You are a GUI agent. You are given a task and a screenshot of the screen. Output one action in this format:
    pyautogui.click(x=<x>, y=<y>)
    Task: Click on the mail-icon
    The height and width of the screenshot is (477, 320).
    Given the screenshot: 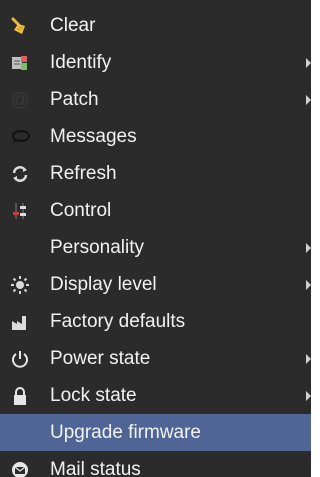 What is the action you would take?
    pyautogui.click(x=20, y=468)
    